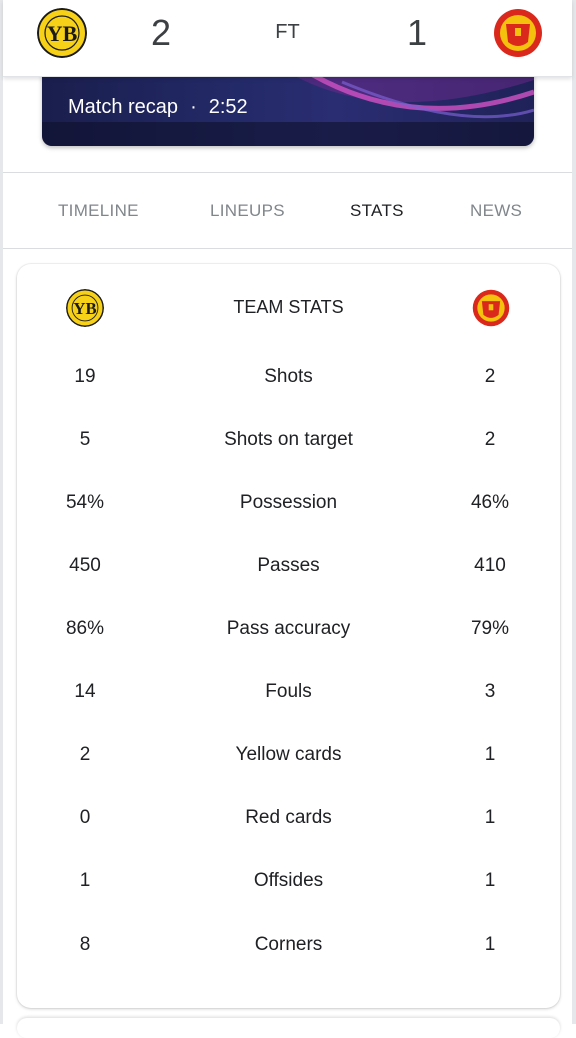  I want to click on recap-duration: 2:52, so click(228, 107).